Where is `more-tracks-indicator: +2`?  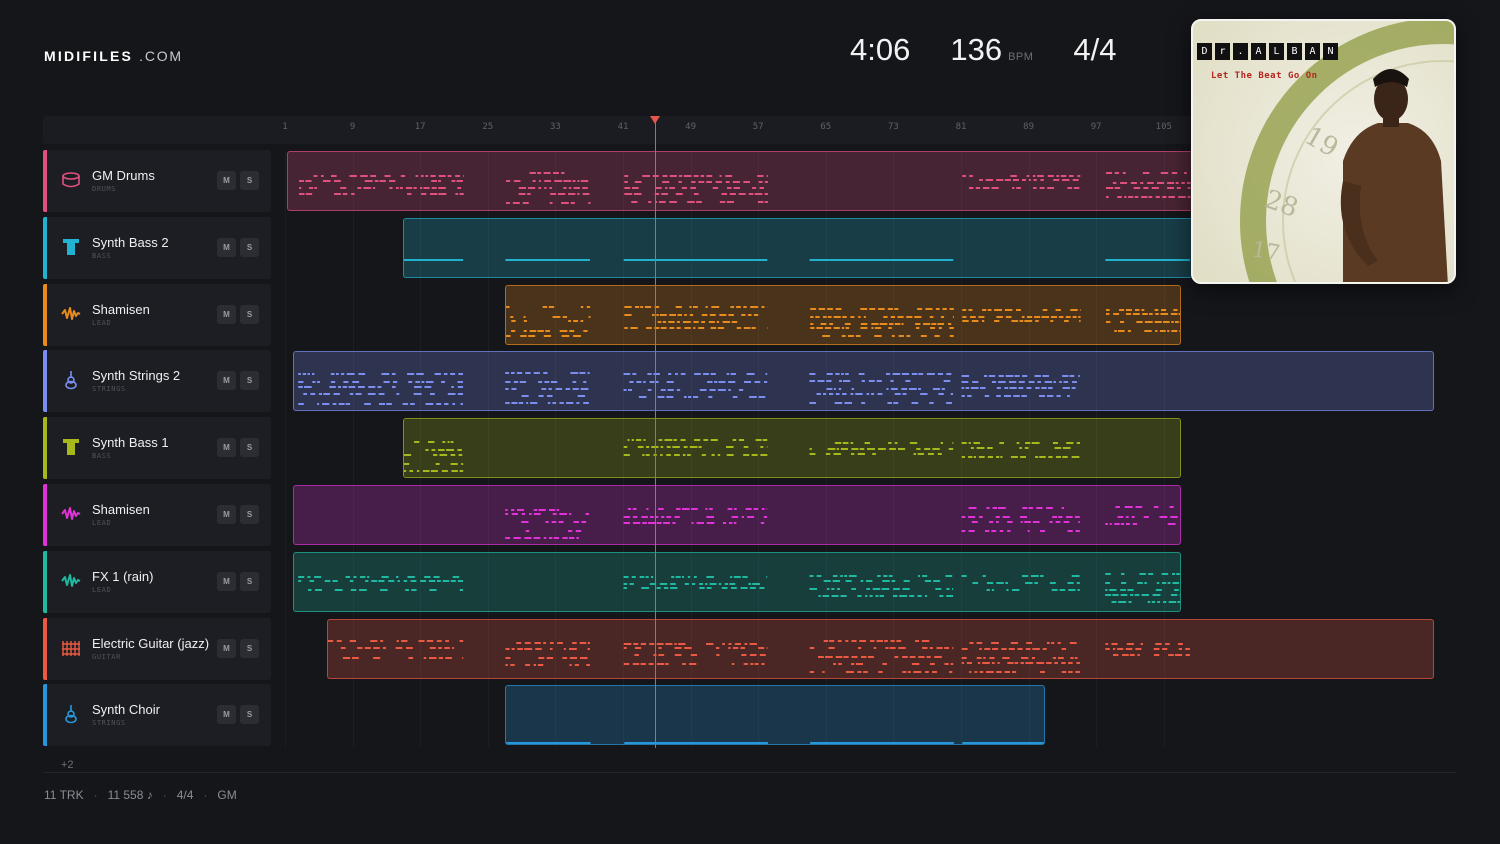
more-tracks-indicator: +2 is located at coordinates (67, 765).